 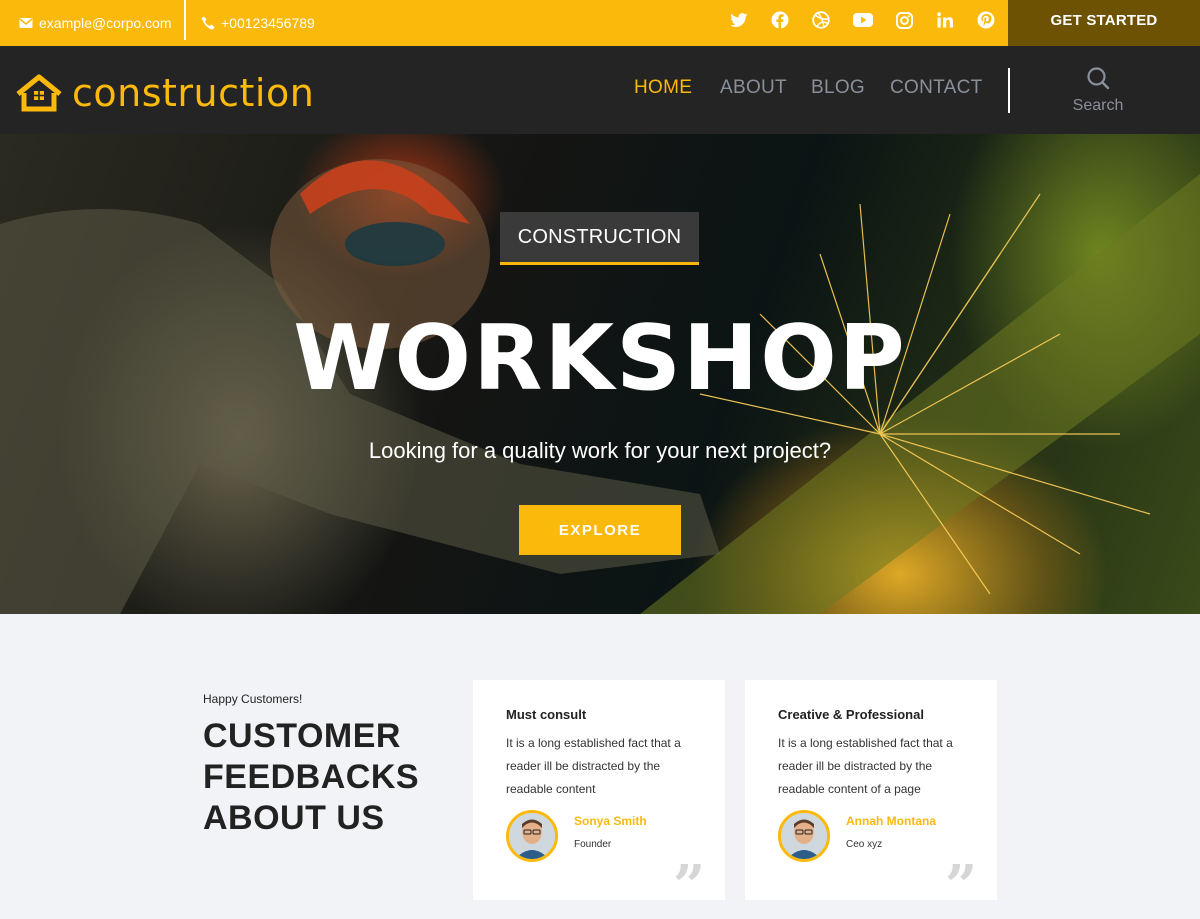 I want to click on hero-tag: CONSTRUCTION, so click(x=599, y=238).